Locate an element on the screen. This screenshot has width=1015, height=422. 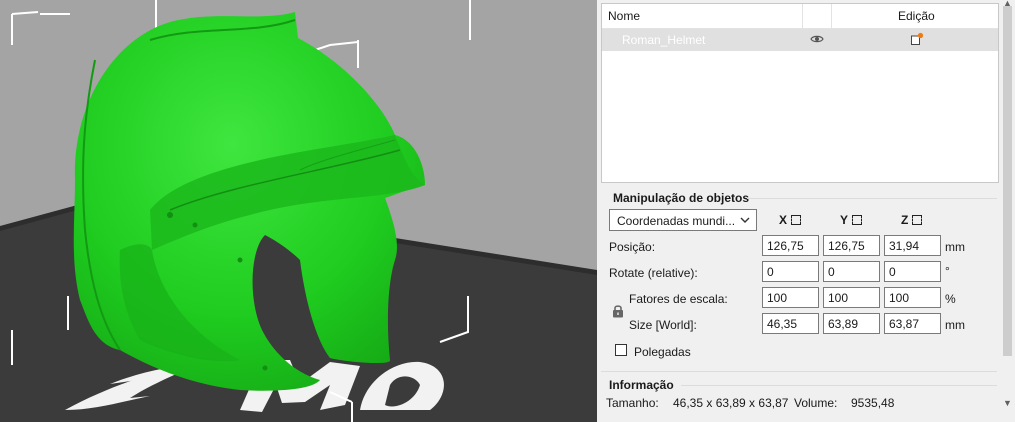
rotate-z-field is located at coordinates (912, 271).